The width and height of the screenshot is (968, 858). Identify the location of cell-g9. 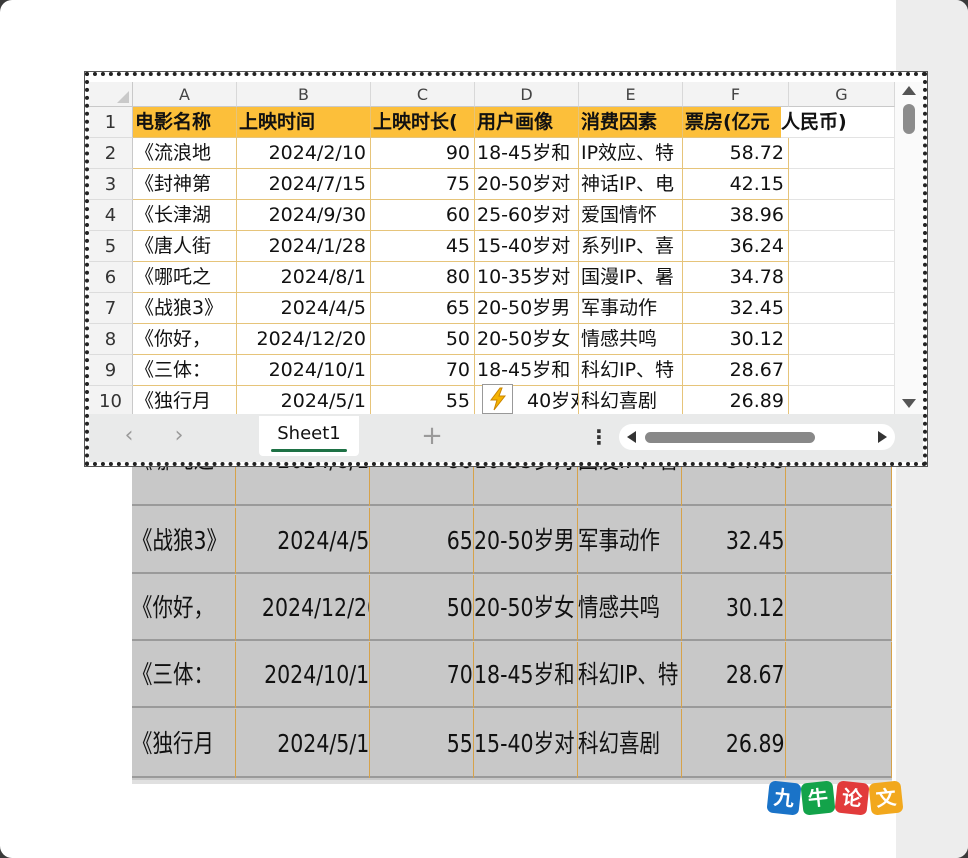
(842, 370).